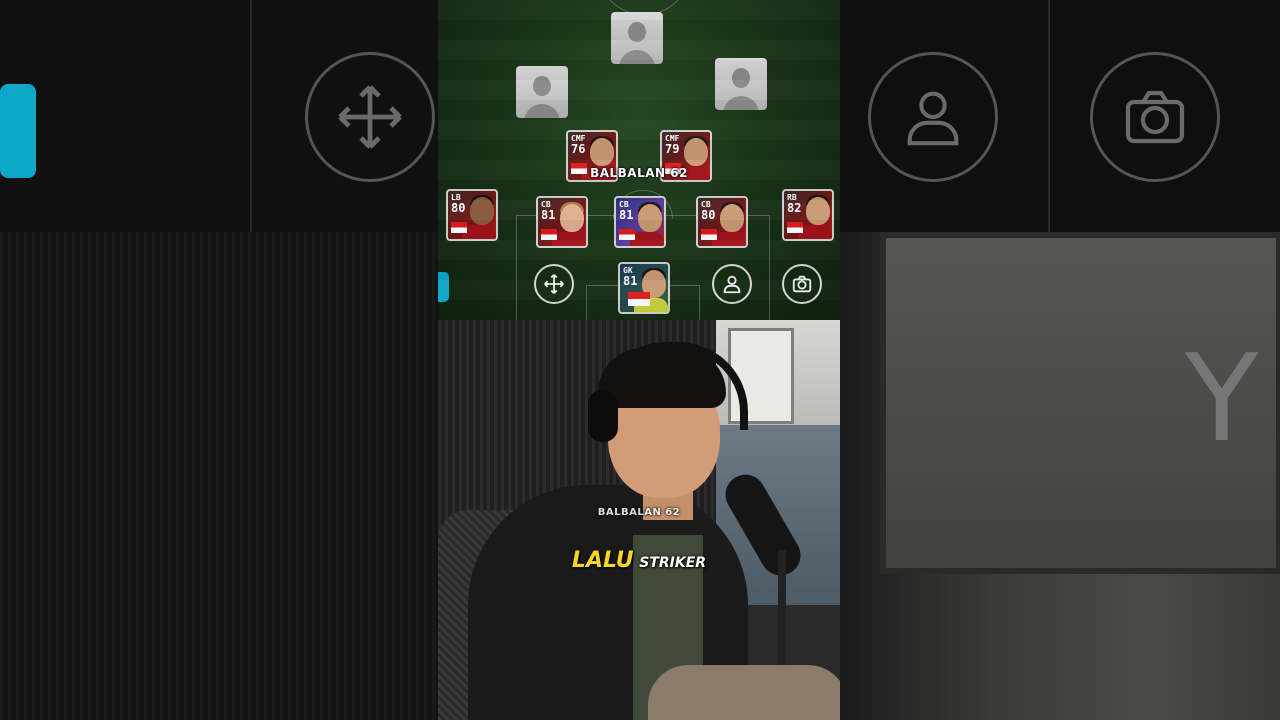  I want to click on player-card-gk: GK 81, so click(644, 288).